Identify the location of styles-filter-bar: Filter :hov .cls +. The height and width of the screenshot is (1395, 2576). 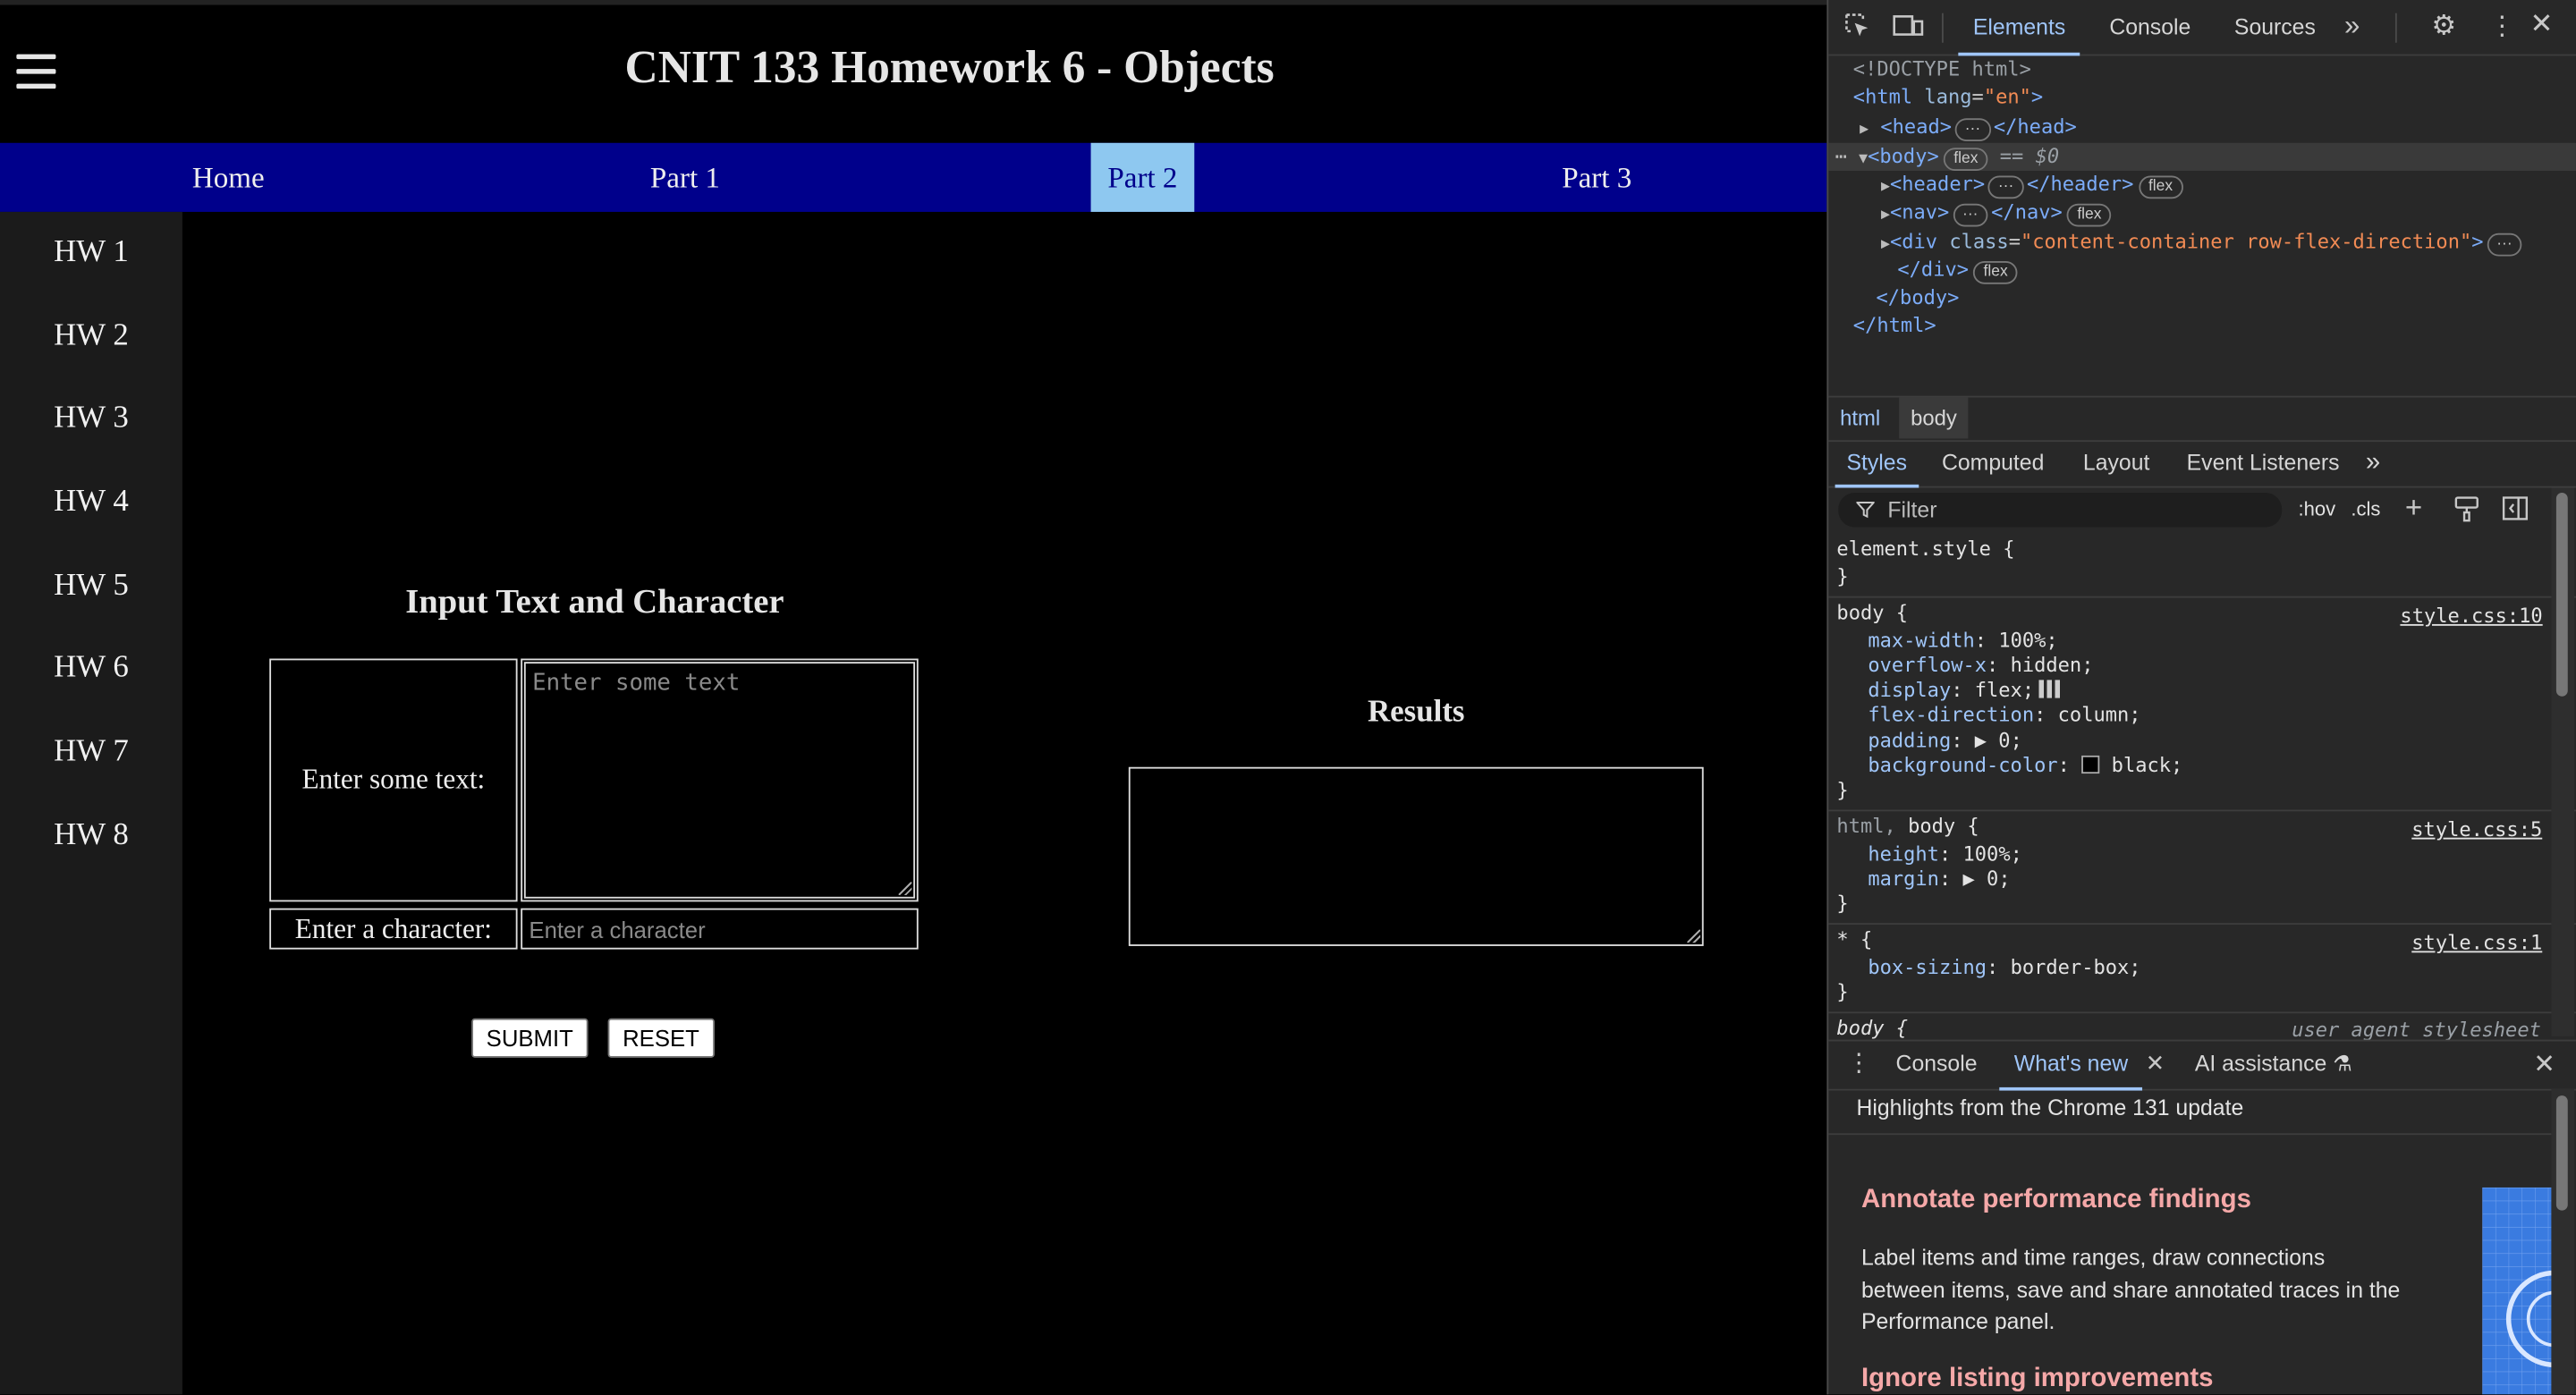
(2202, 510).